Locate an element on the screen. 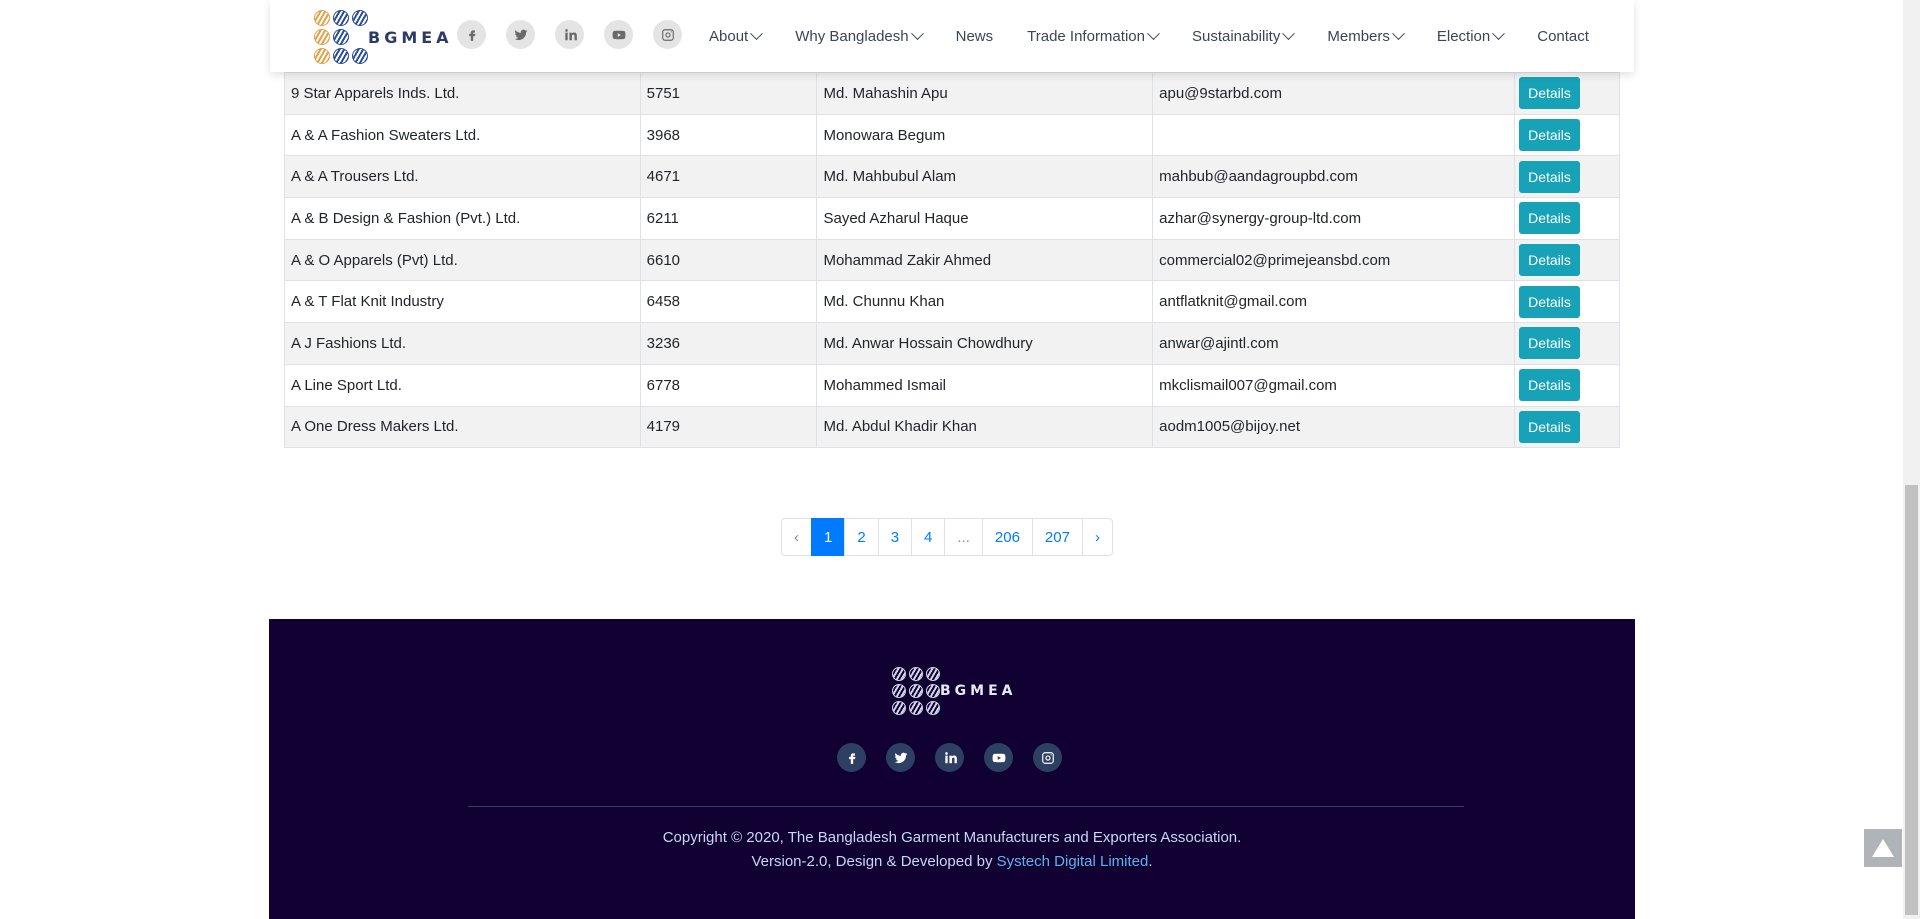  company-name-cell: A One Dress Makers Ltd. is located at coordinates (462, 427).